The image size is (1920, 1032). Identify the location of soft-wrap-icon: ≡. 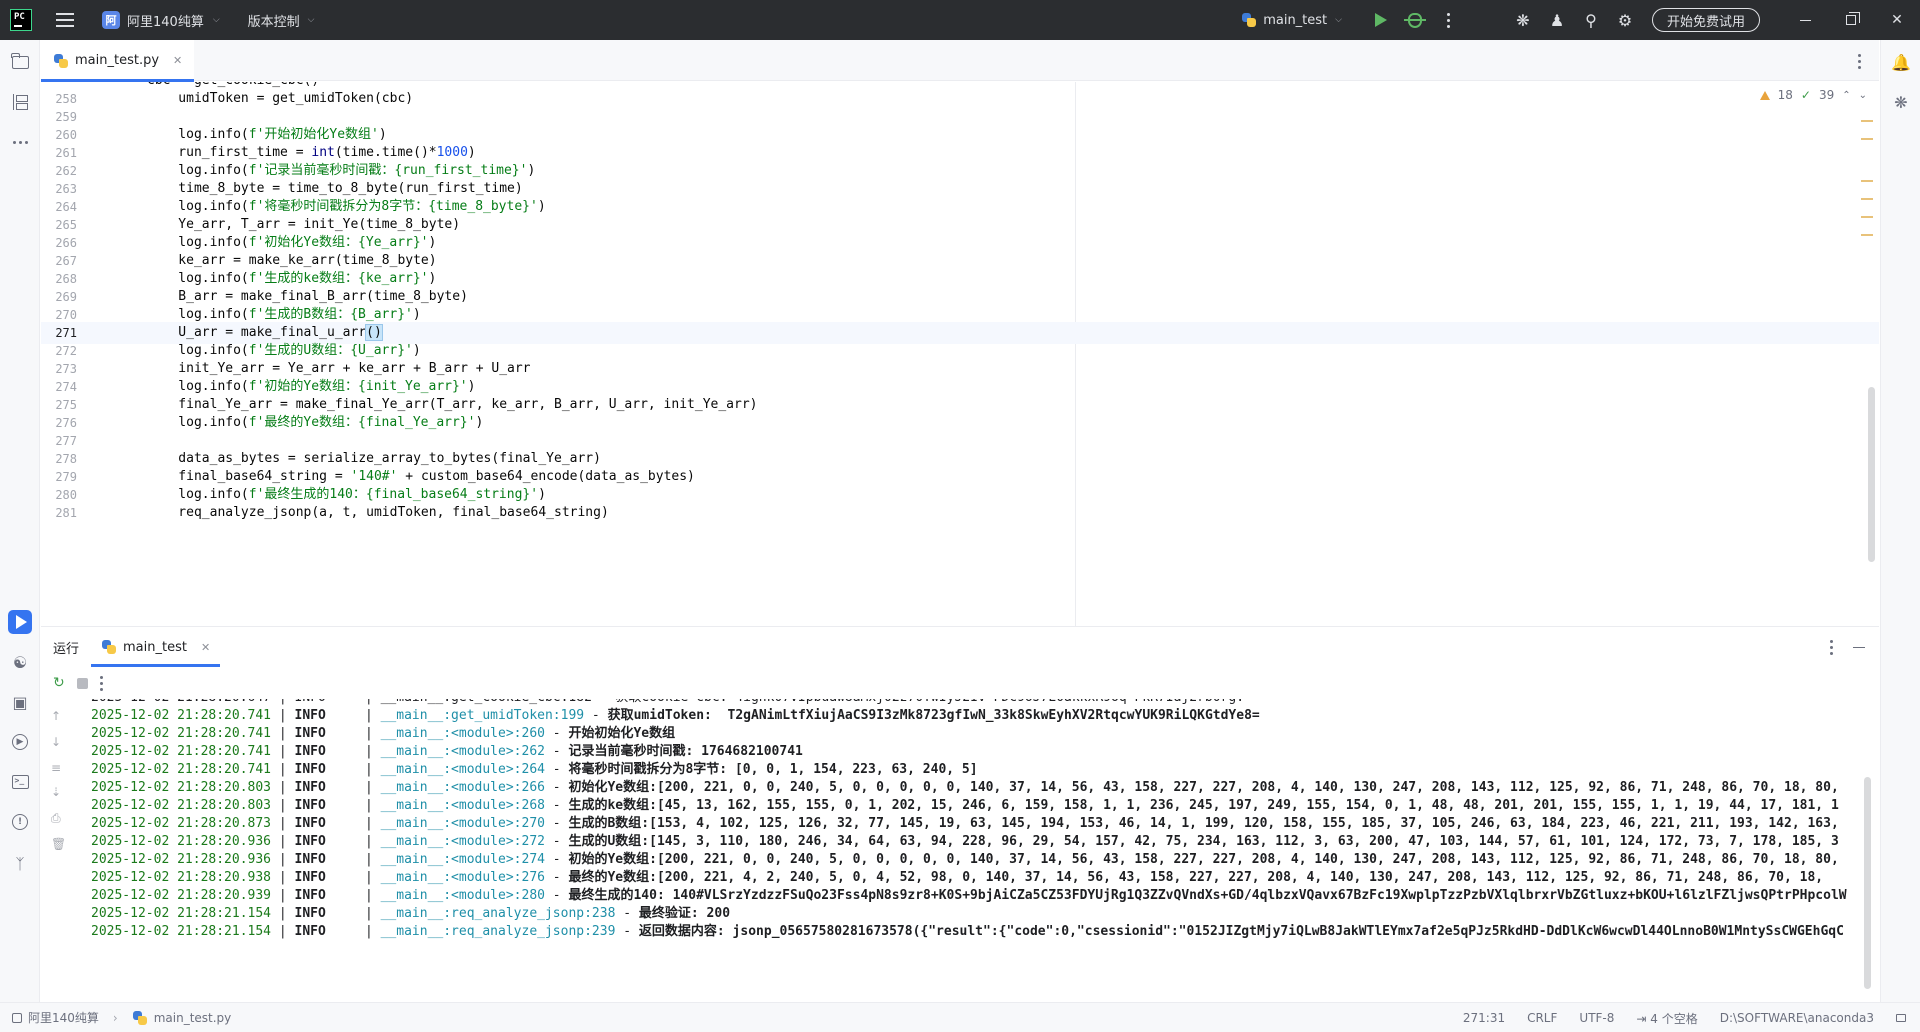
(56, 768).